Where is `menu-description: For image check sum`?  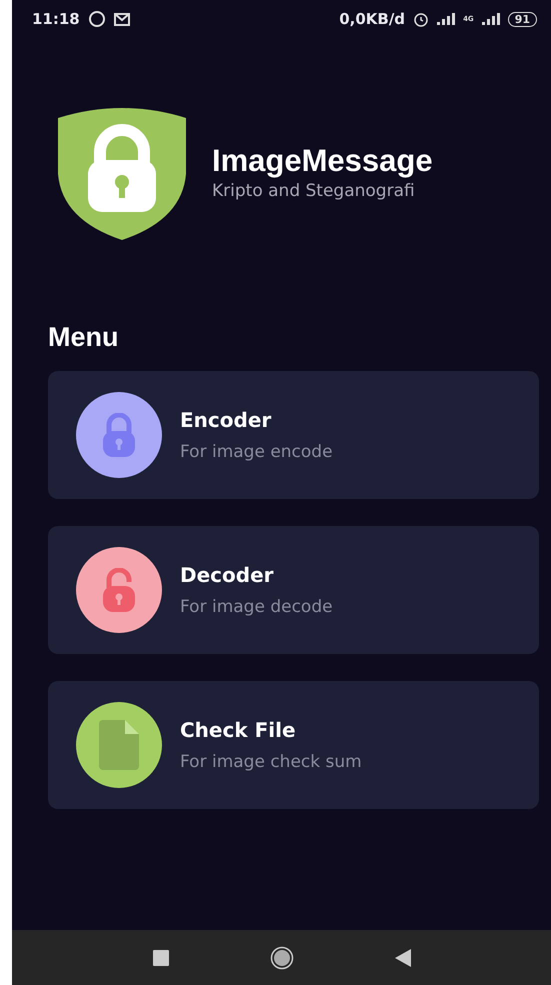
menu-description: For image check sum is located at coordinates (271, 762).